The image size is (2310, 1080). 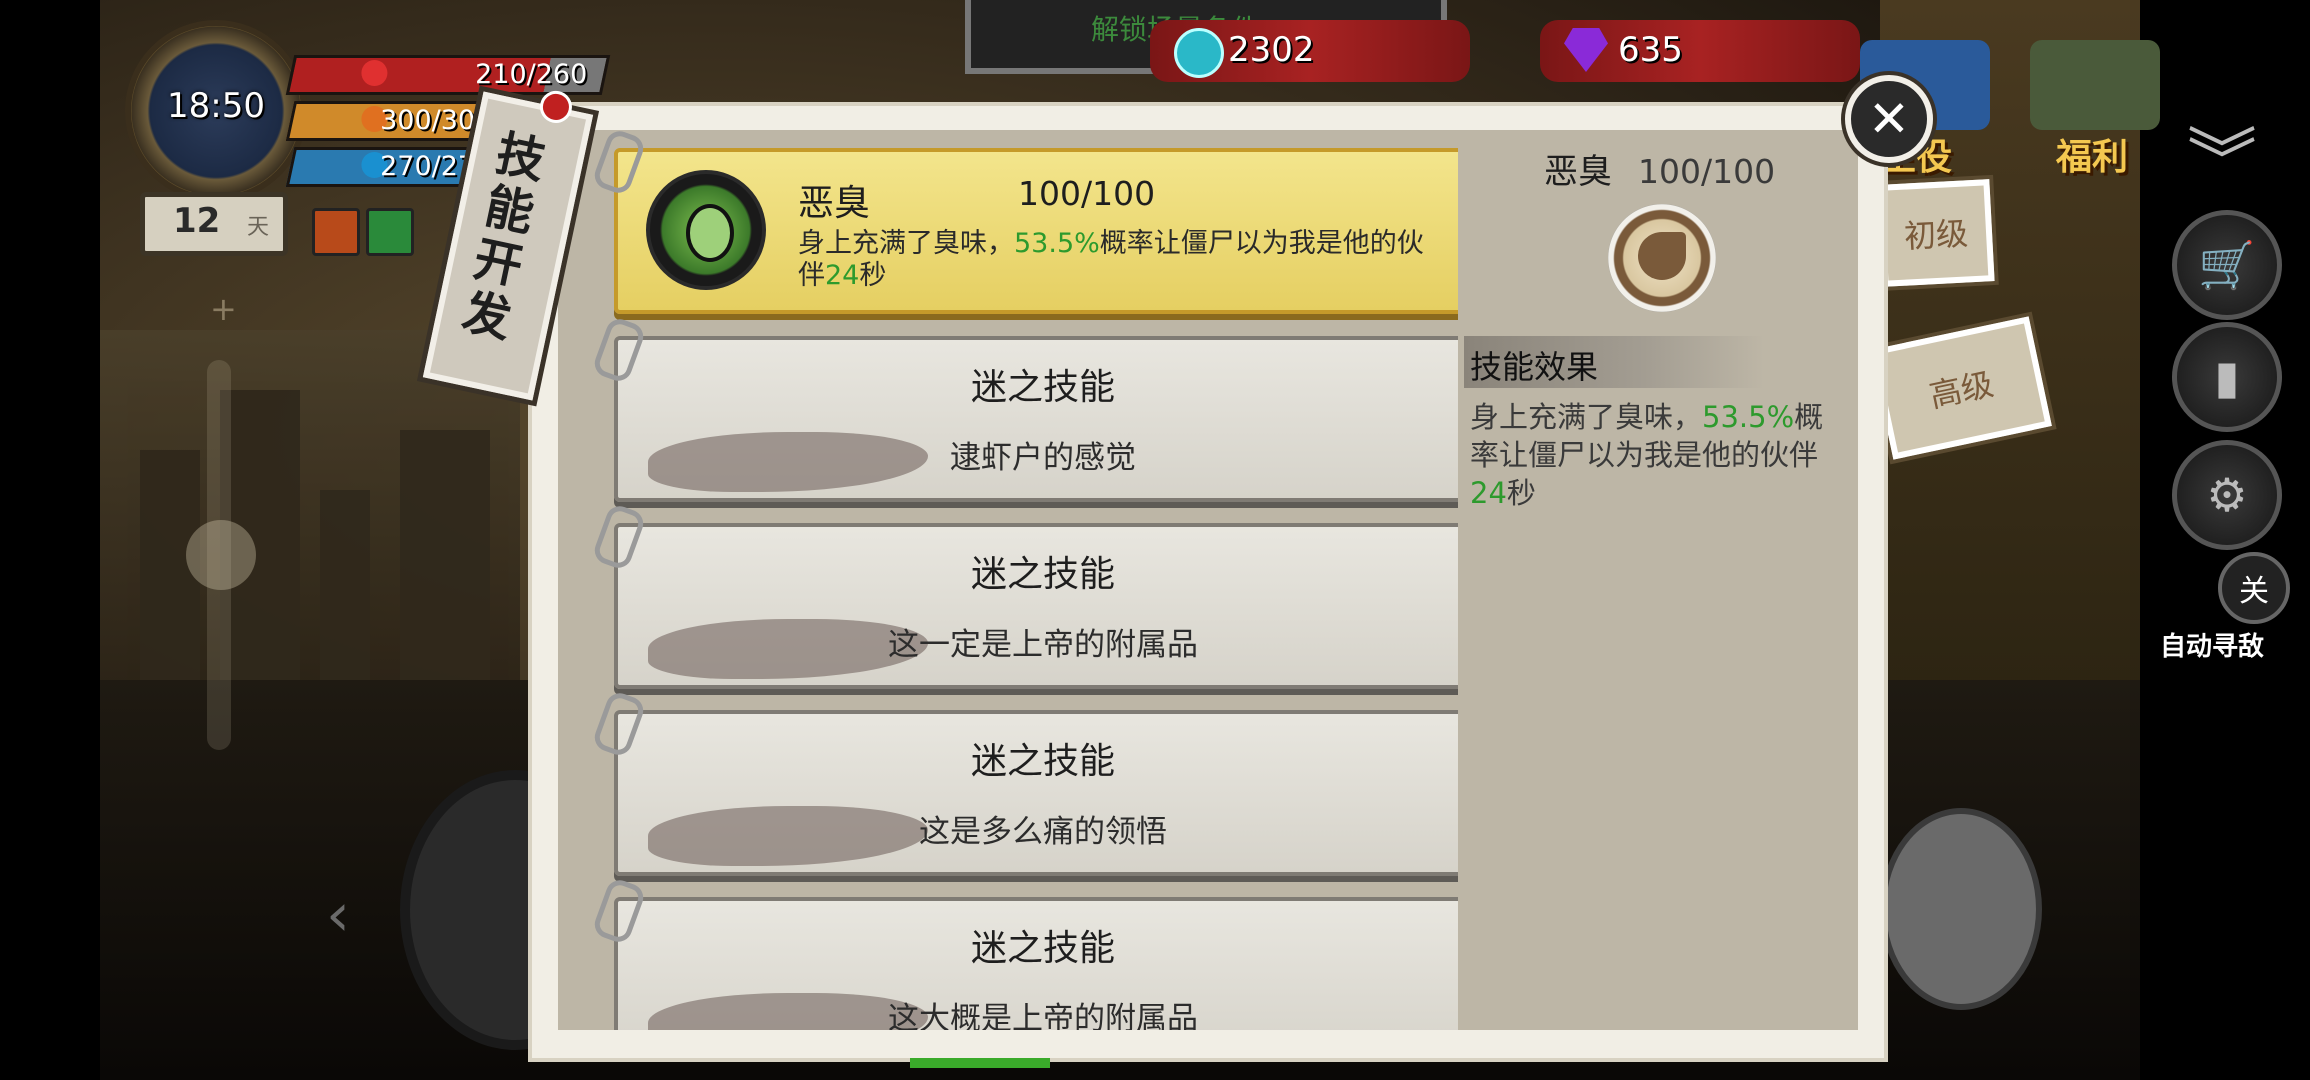 What do you see at coordinates (1087, 193) in the screenshot?
I see `skill-level: 100/100` at bounding box center [1087, 193].